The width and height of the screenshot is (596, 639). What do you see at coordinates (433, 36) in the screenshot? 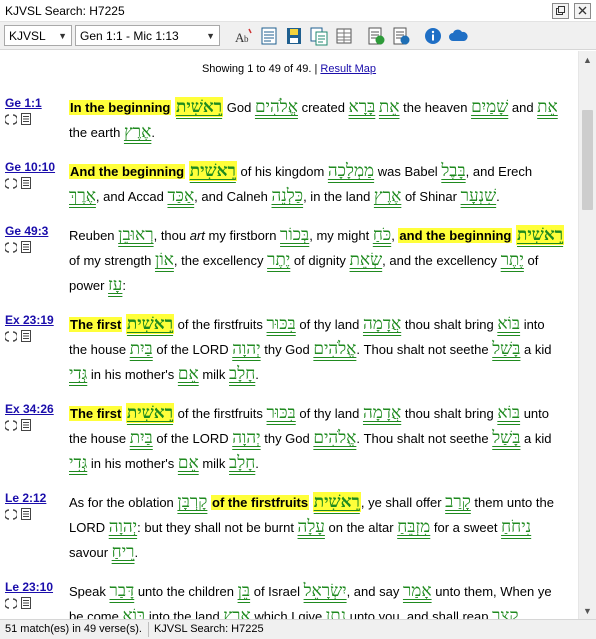
I see `info-button` at bounding box center [433, 36].